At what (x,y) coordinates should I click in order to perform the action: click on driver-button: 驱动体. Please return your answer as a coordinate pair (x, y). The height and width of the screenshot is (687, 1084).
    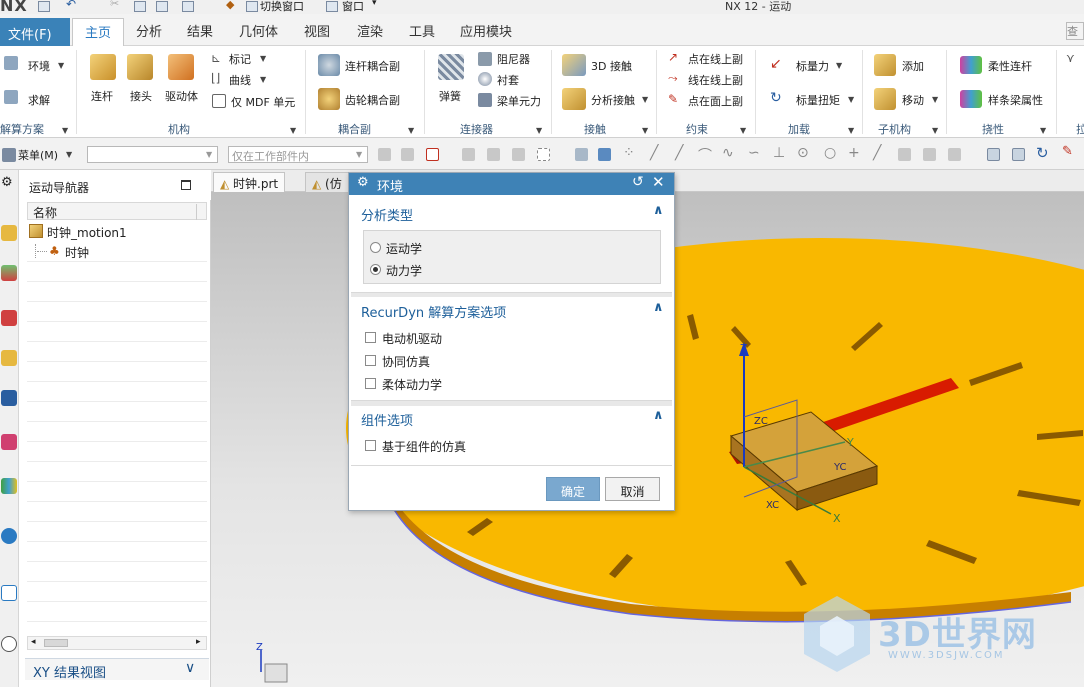
    Looking at the image, I should click on (181, 96).